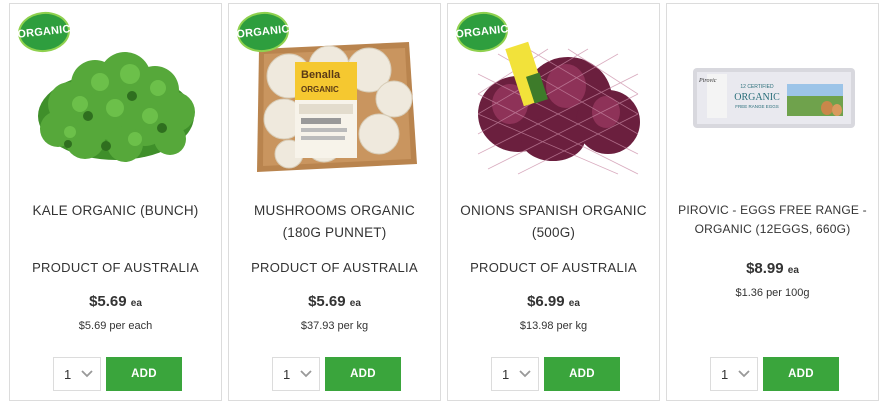 This screenshot has height=407, width=883. What do you see at coordinates (757, 87) in the screenshot?
I see `carton-line-1: 12 CERTIFIED` at bounding box center [757, 87].